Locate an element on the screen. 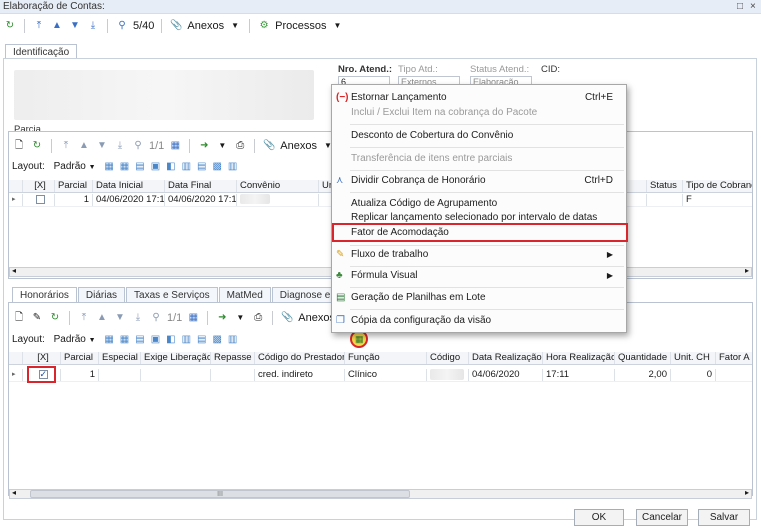 The width and height of the screenshot is (761, 528). scroll-thumb: III is located at coordinates (220, 494).